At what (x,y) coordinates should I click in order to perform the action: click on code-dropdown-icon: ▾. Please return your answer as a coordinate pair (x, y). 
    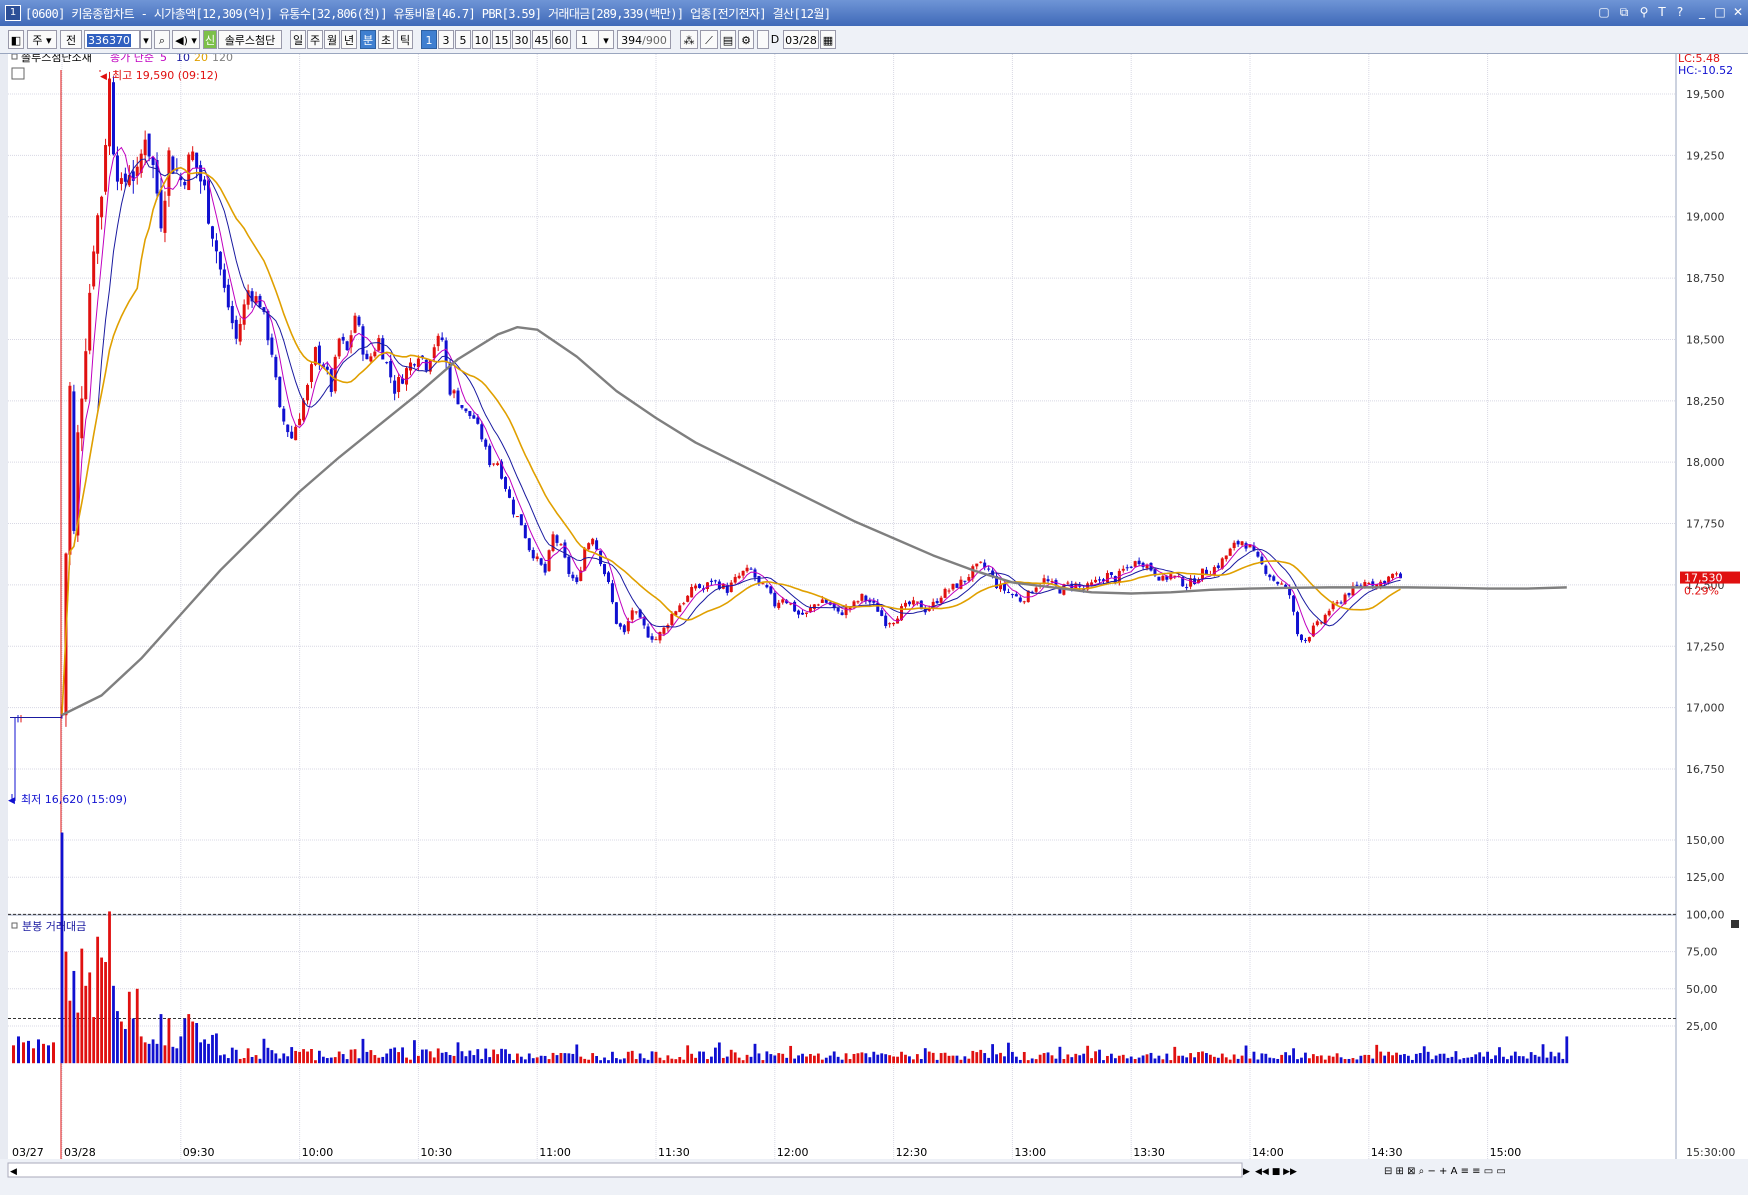
    Looking at the image, I should click on (146, 39).